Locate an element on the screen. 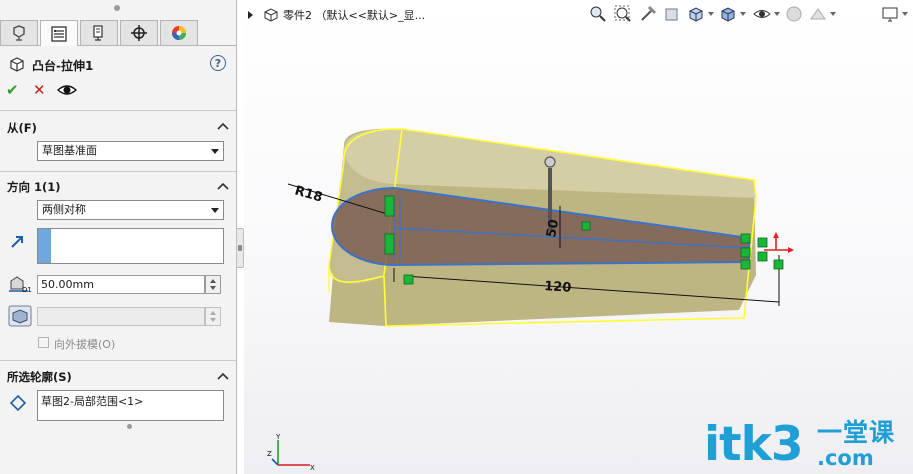 This screenshot has height=474, width=913. property-manager-icon is located at coordinates (59, 33).